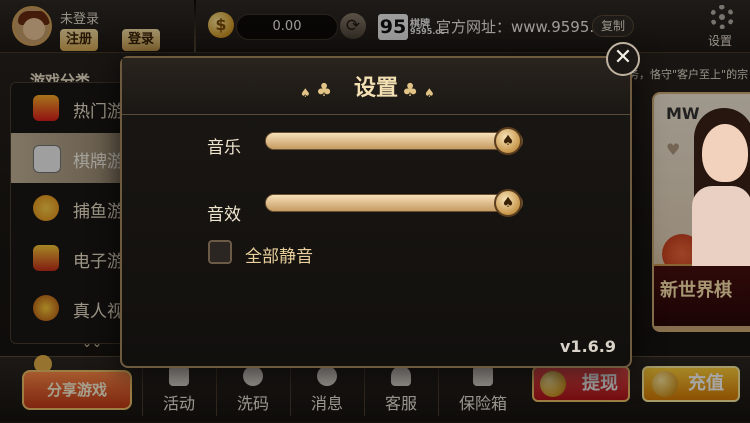  What do you see at coordinates (623, 59) in the screenshot?
I see `close-icon: ✕` at bounding box center [623, 59].